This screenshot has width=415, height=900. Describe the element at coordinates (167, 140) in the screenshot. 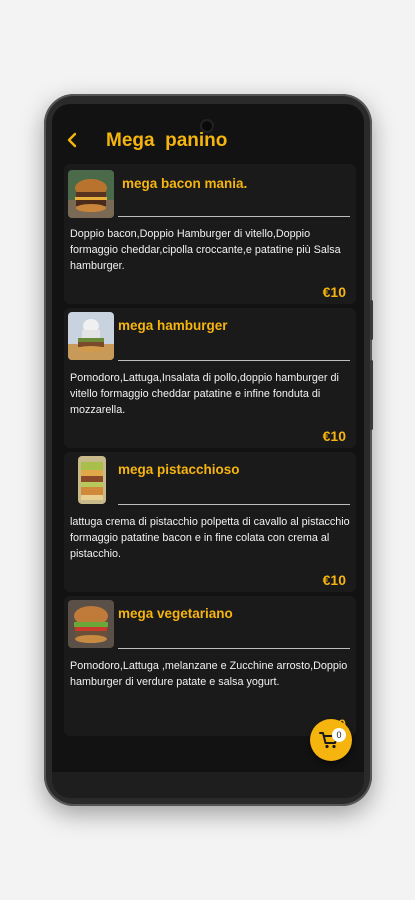

I see `page-title: Mega panino` at that location.